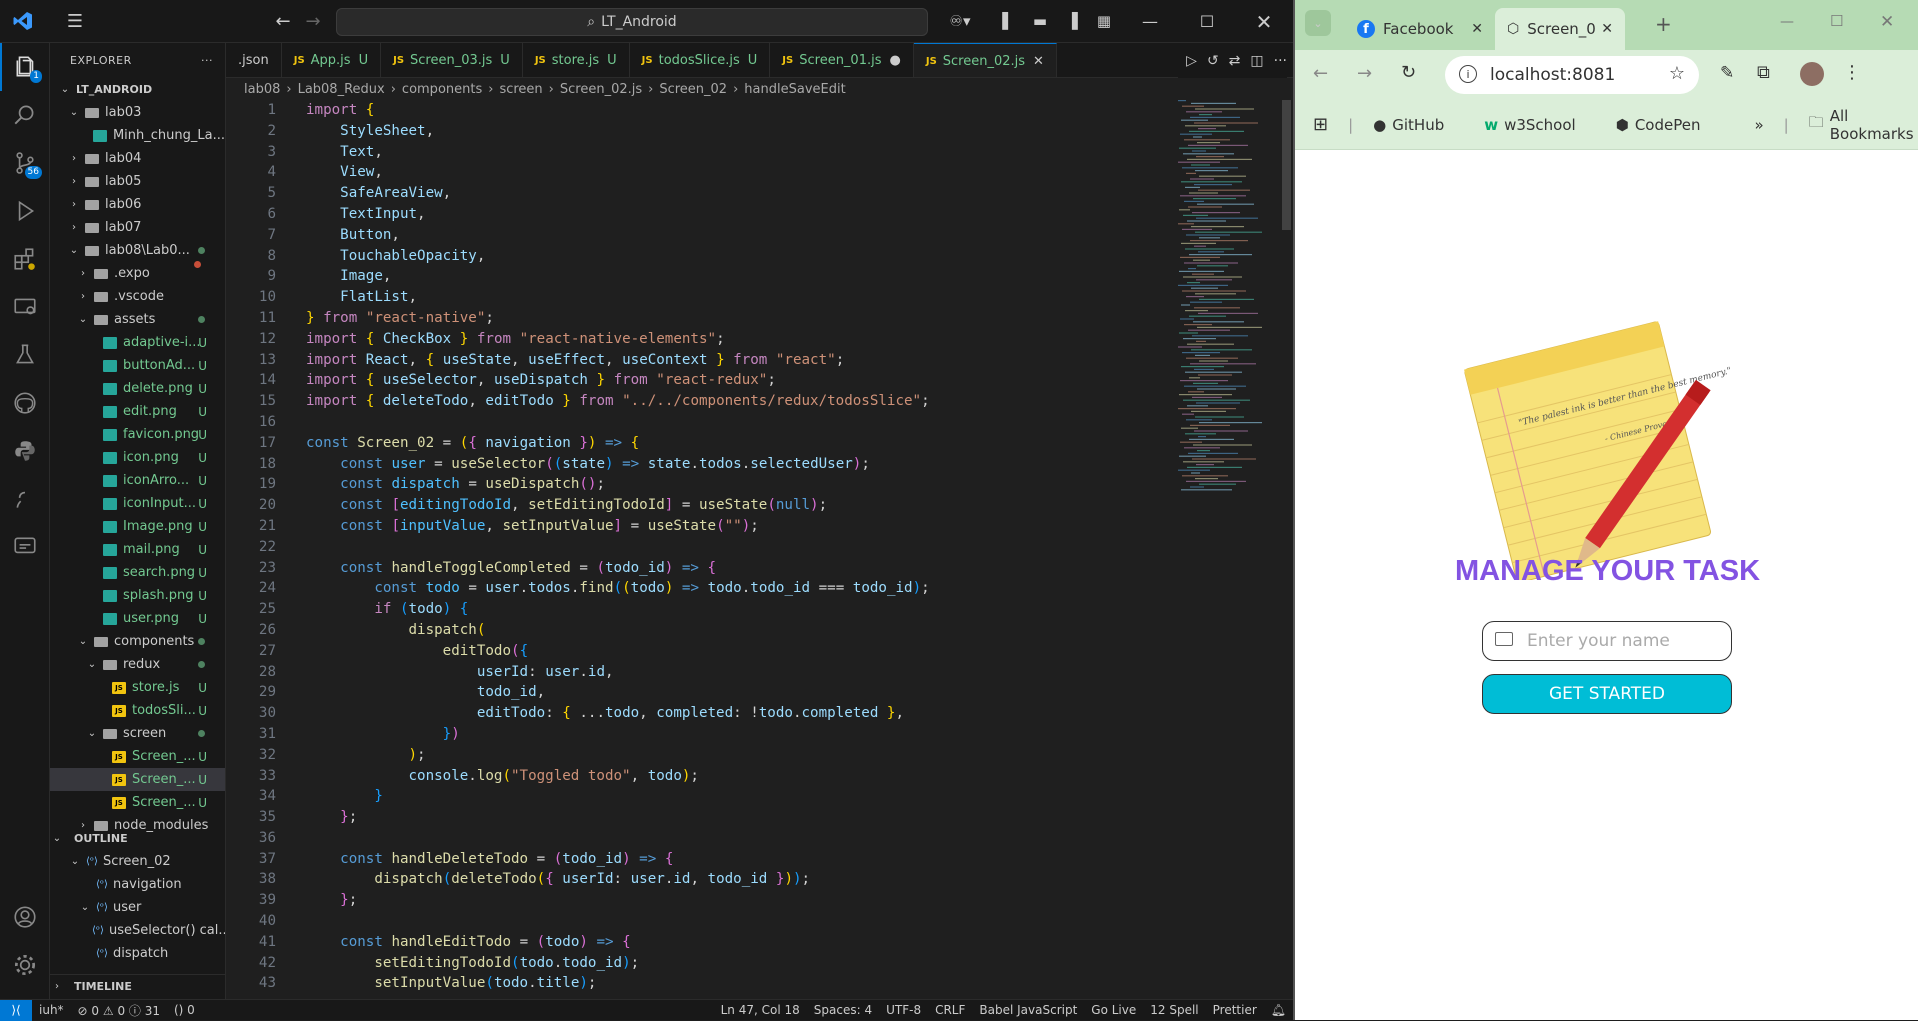 The image size is (1918, 1021). Describe the element at coordinates (137, 526) in the screenshot. I see `tree-file: Image.png U` at that location.